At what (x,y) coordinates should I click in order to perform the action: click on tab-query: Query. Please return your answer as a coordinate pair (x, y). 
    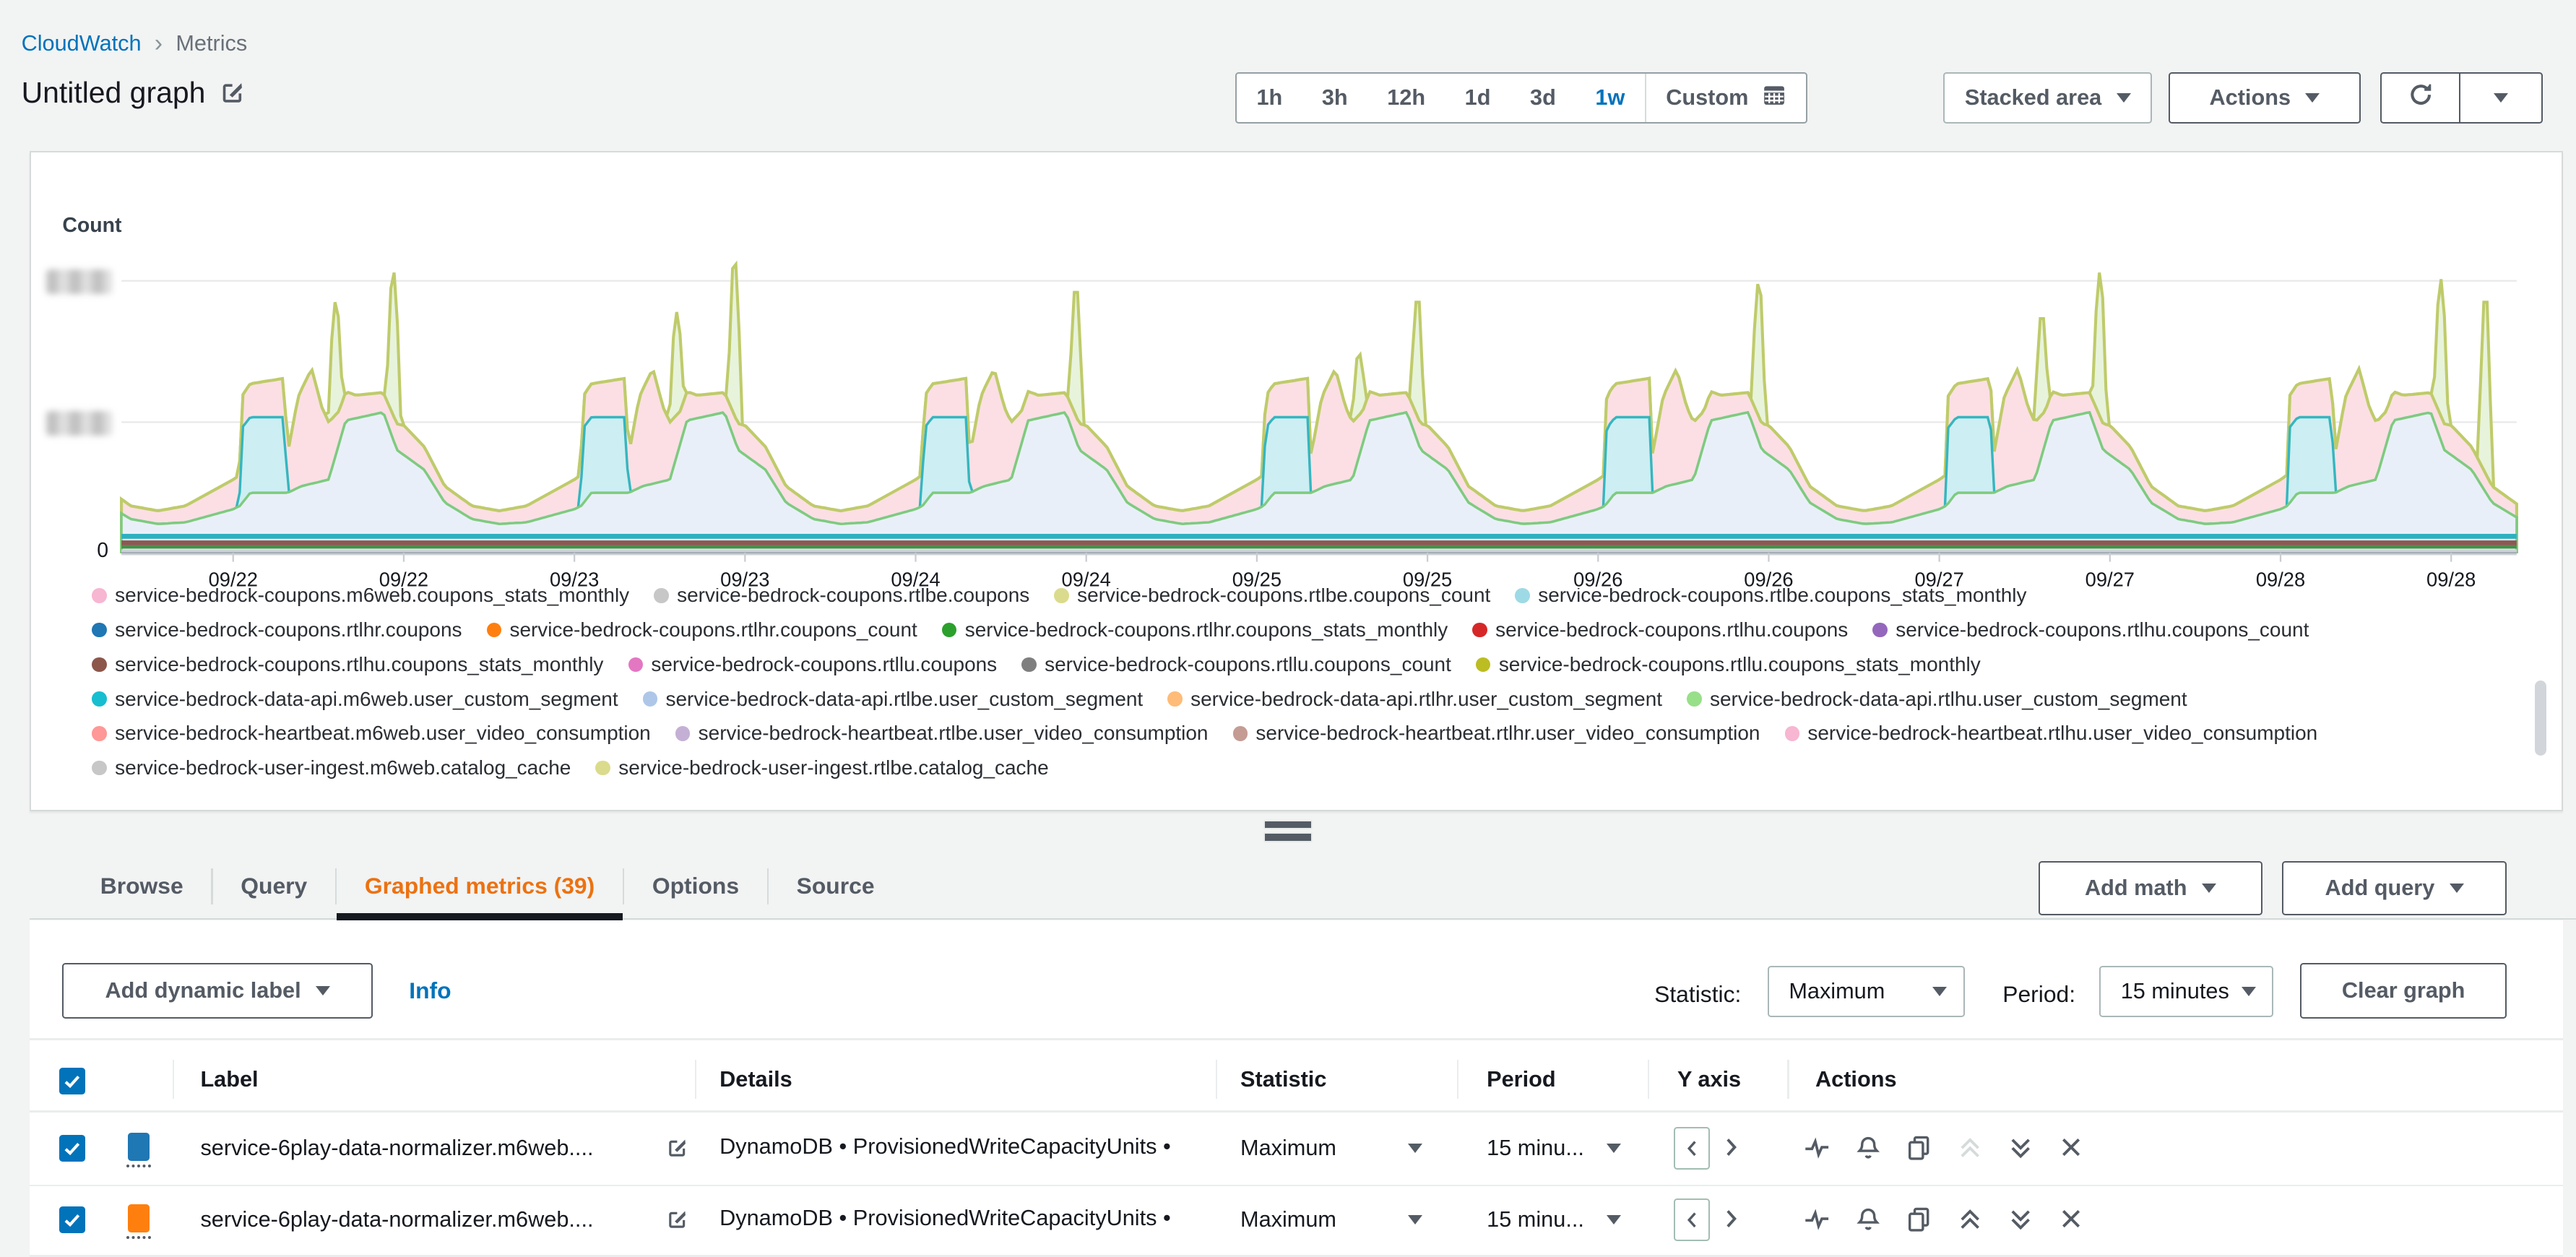
    Looking at the image, I should click on (274, 887).